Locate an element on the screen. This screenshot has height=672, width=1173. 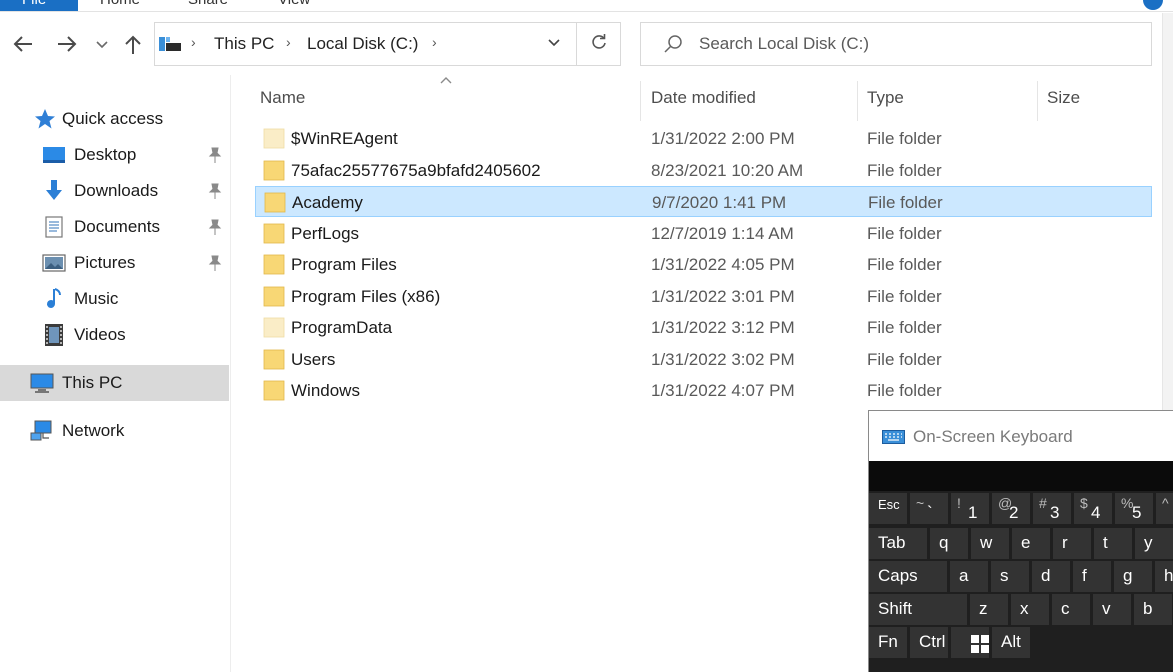
osk-key: q is located at coordinates (949, 543).